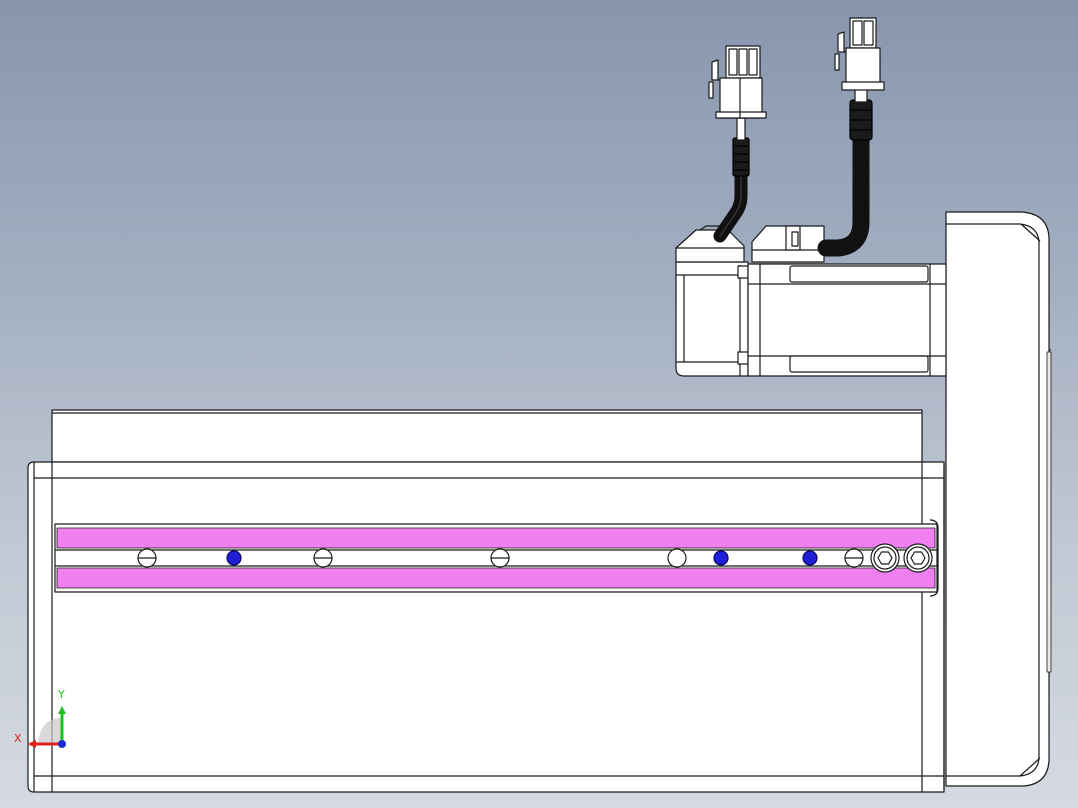 This screenshot has width=1078, height=808. I want to click on plain-hole-icon, so click(677, 558).